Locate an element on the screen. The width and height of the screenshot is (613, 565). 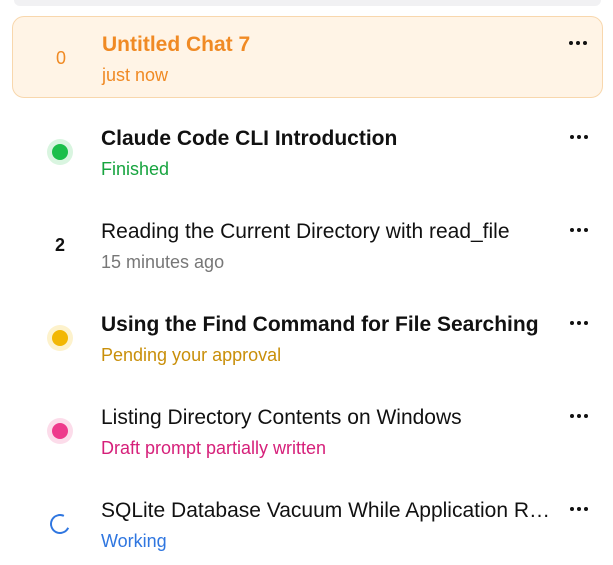
chat-status: 15 minutes ago is located at coordinates (163, 262).